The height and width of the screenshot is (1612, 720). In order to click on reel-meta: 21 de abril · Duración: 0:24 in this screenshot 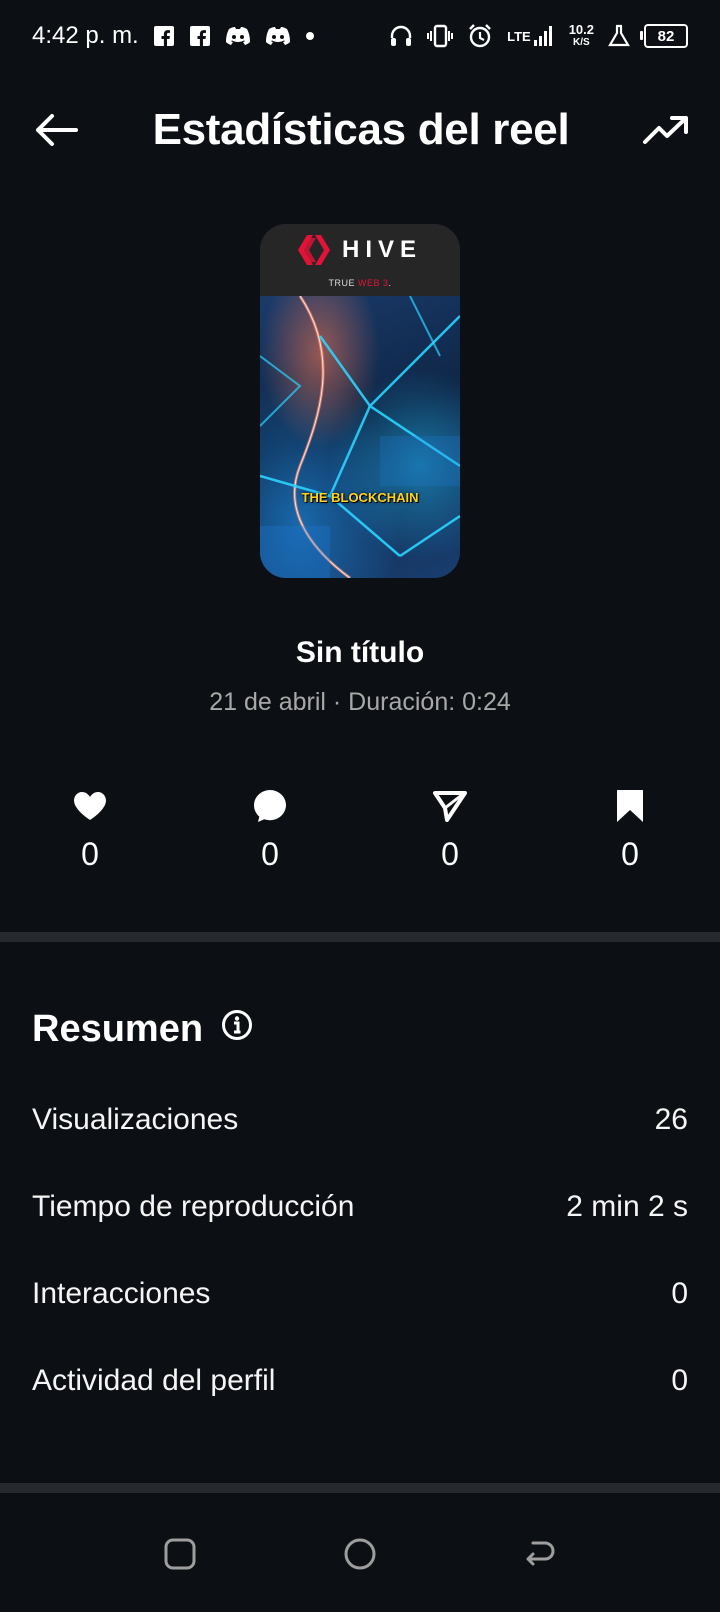, I will do `click(360, 702)`.